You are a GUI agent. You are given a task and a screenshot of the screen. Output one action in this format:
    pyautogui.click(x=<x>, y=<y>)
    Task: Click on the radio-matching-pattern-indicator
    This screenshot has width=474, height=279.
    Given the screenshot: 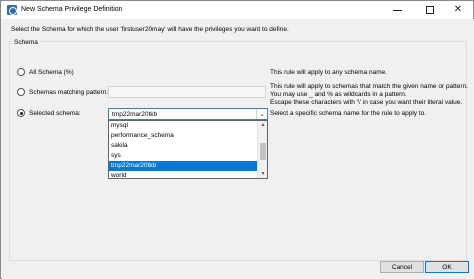 What is the action you would take?
    pyautogui.click(x=21, y=92)
    